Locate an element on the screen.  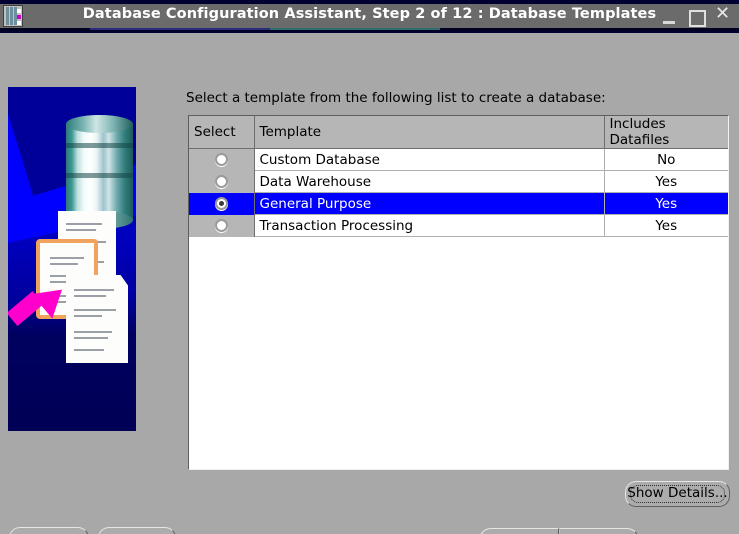
template-name-cell: Data Warehouse is located at coordinates (429, 181).